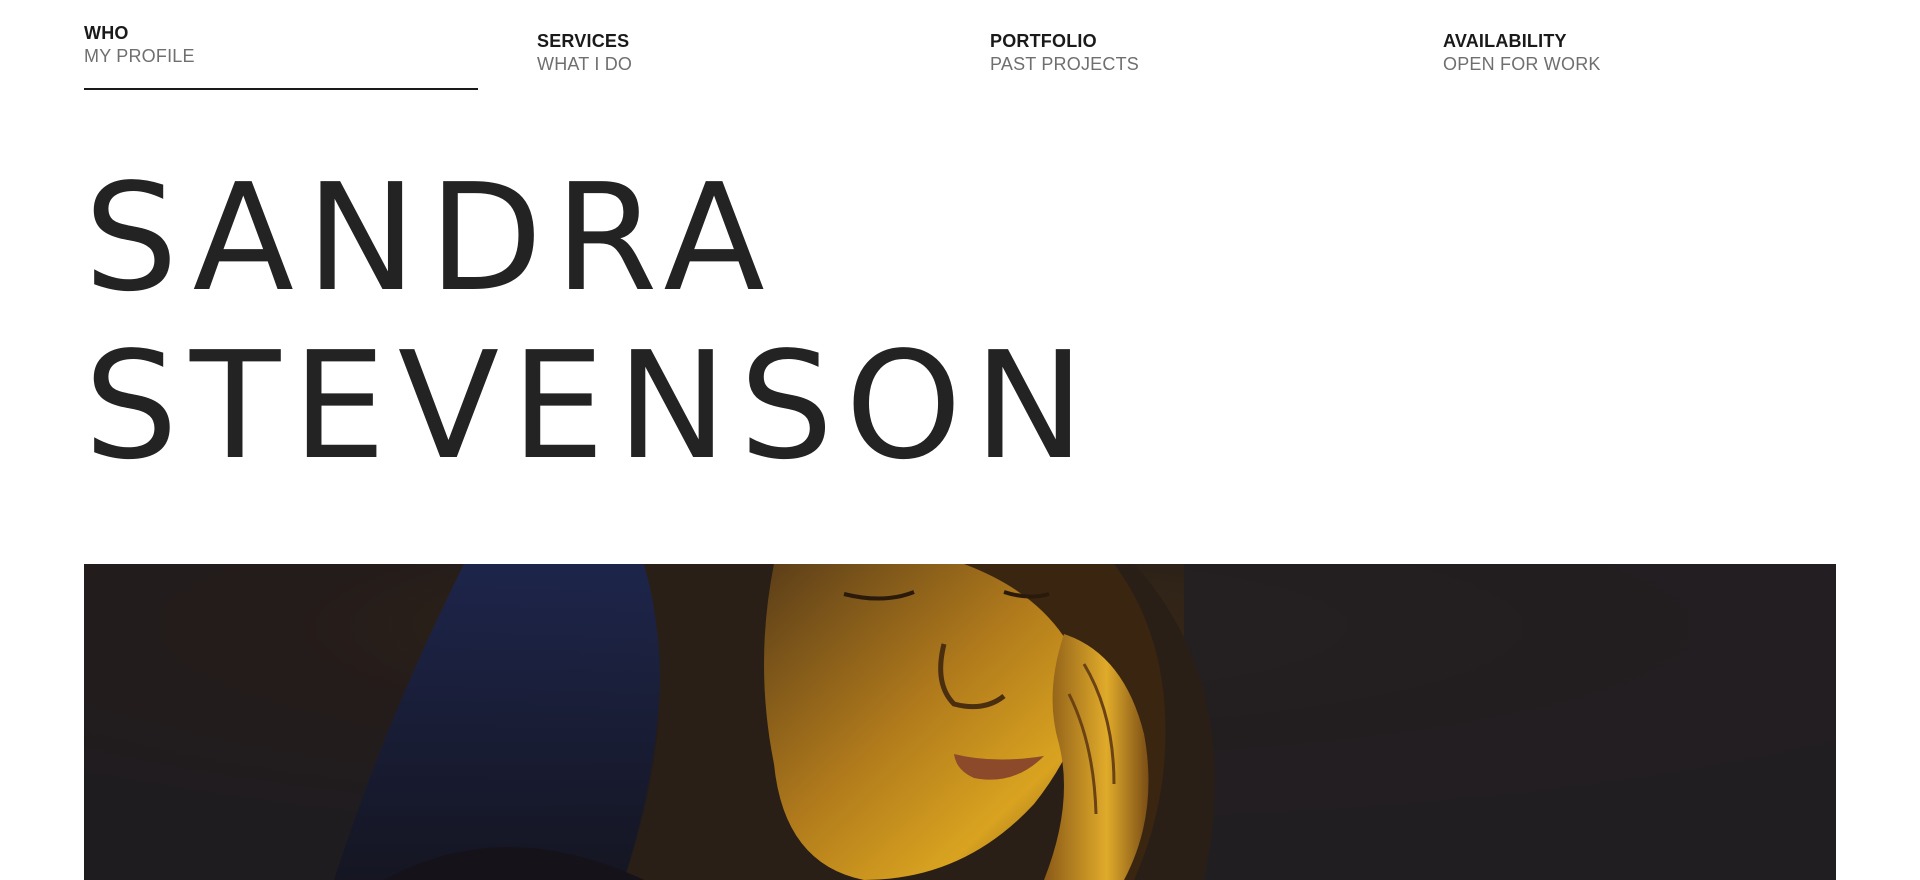  I want to click on nav-item-title: PORTFOLIO, so click(1043, 41).